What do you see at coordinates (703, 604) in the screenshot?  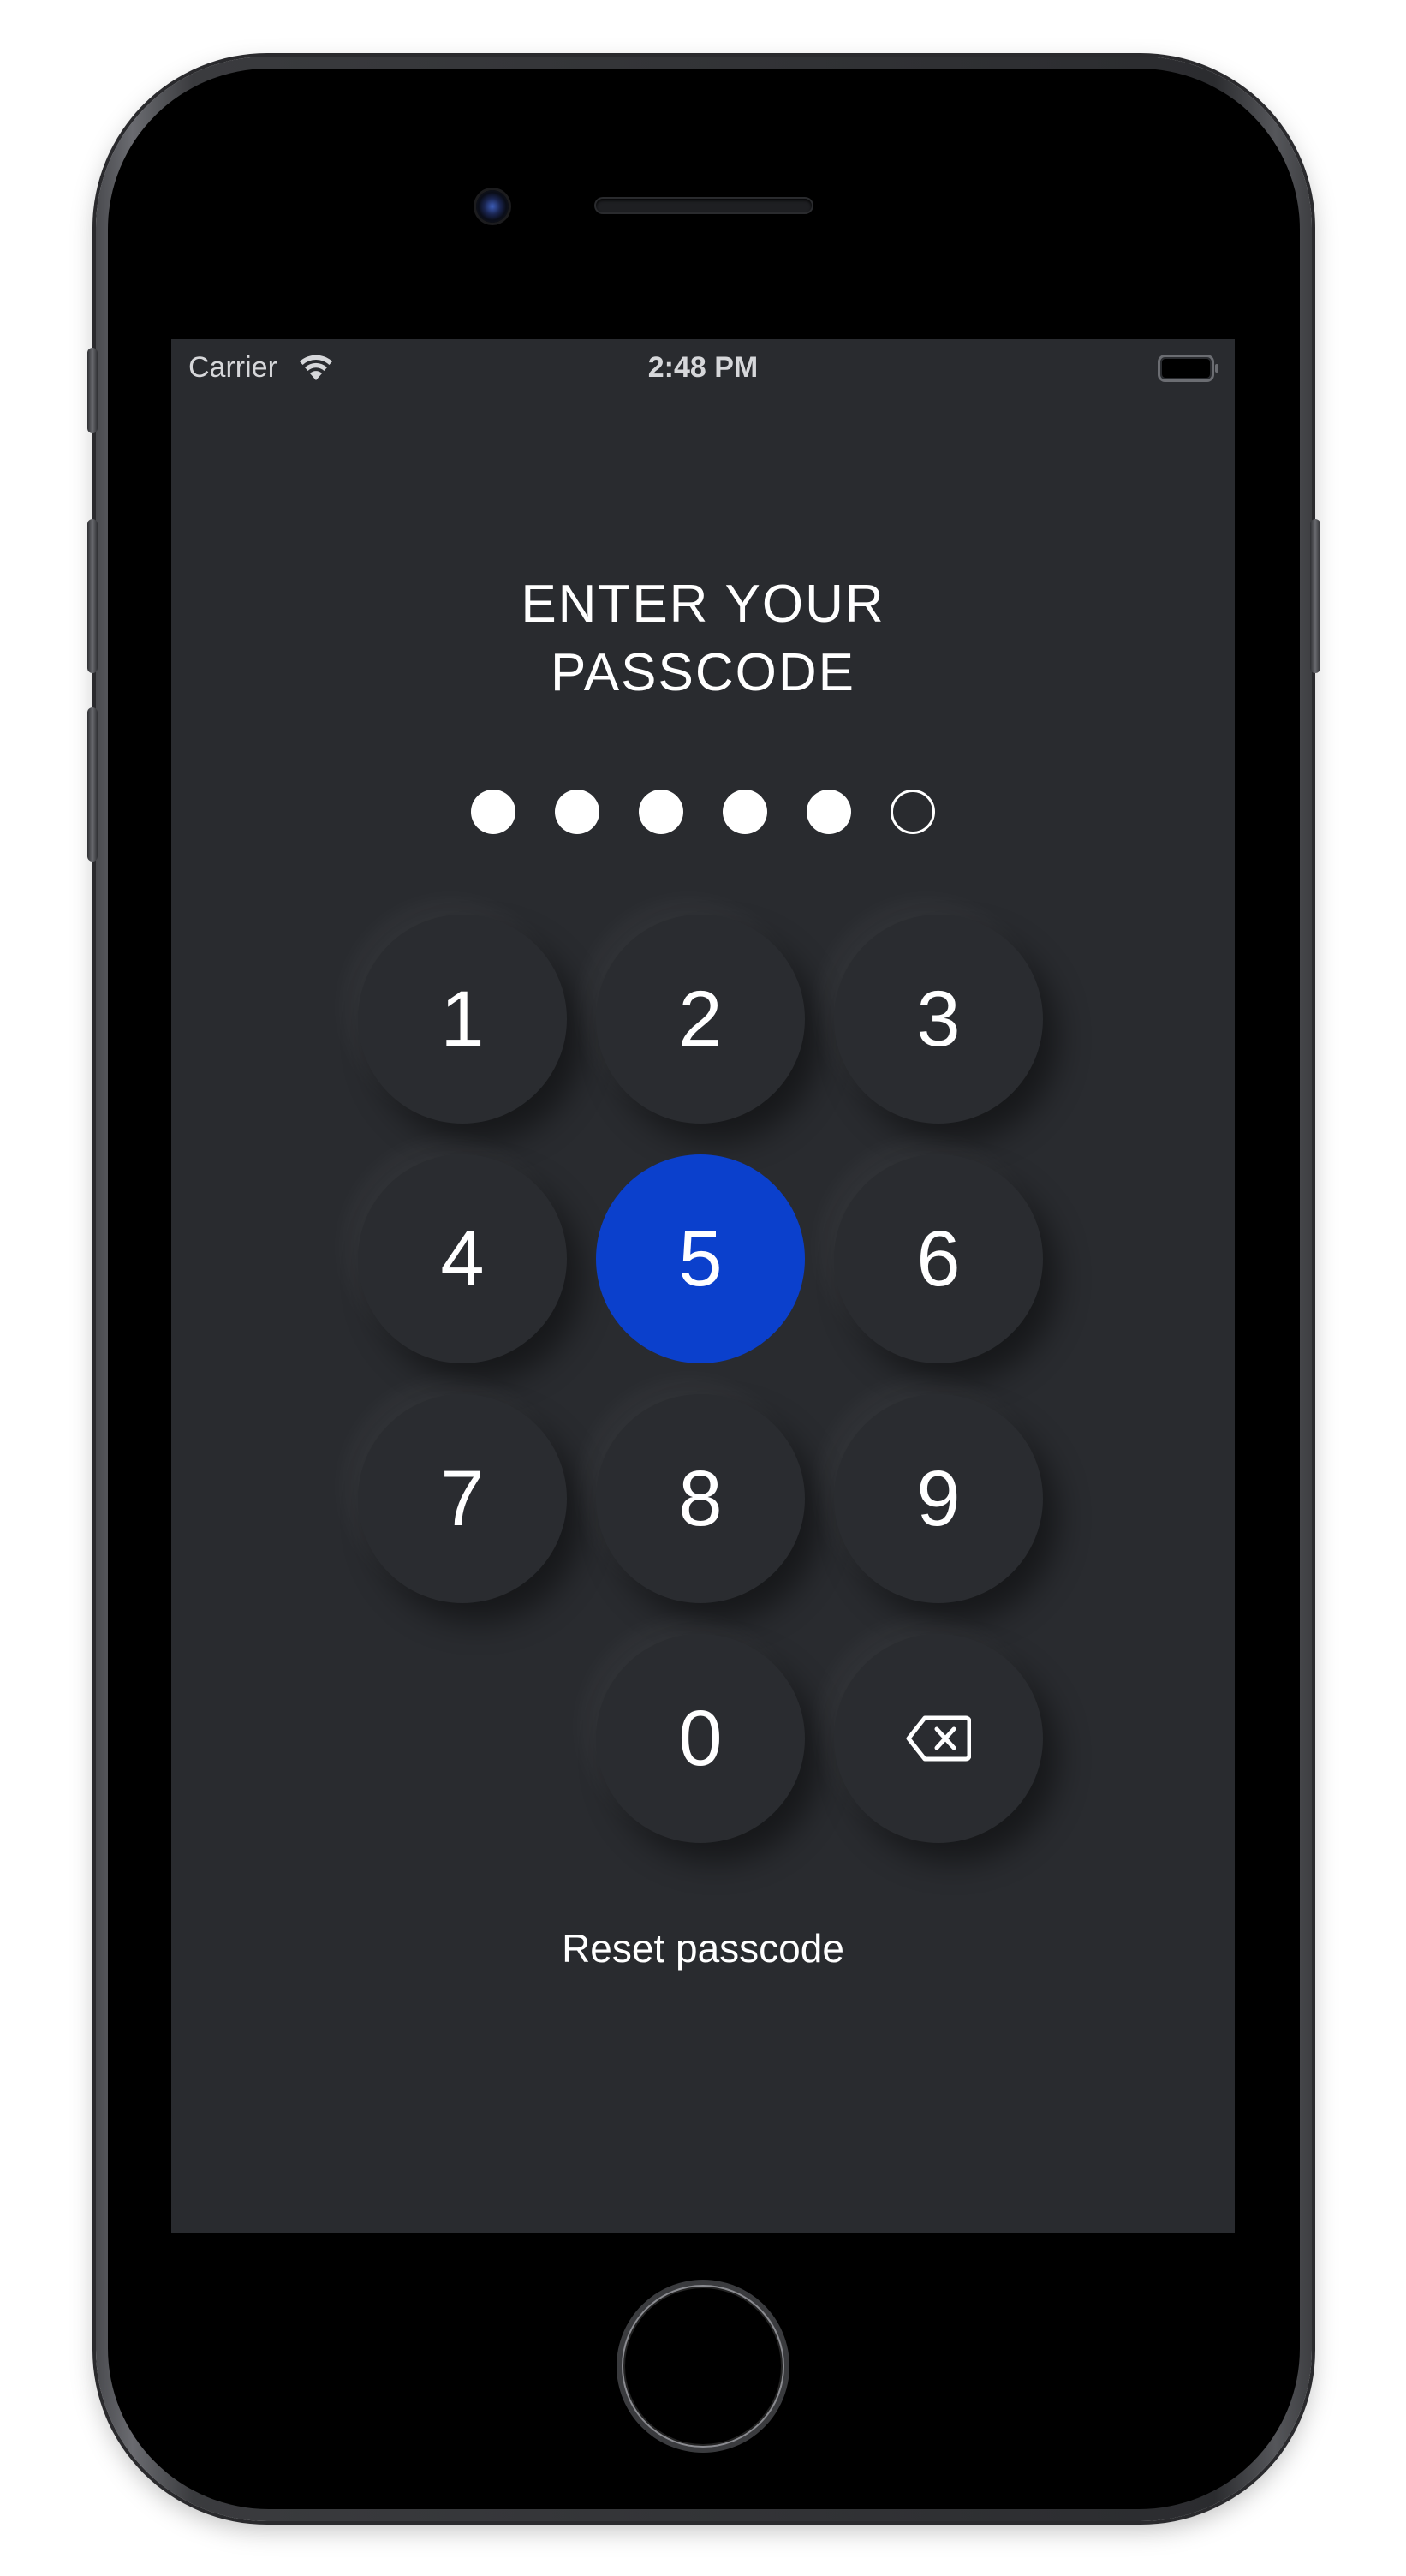 I see `title-line-1: ENTER YOUR` at bounding box center [703, 604].